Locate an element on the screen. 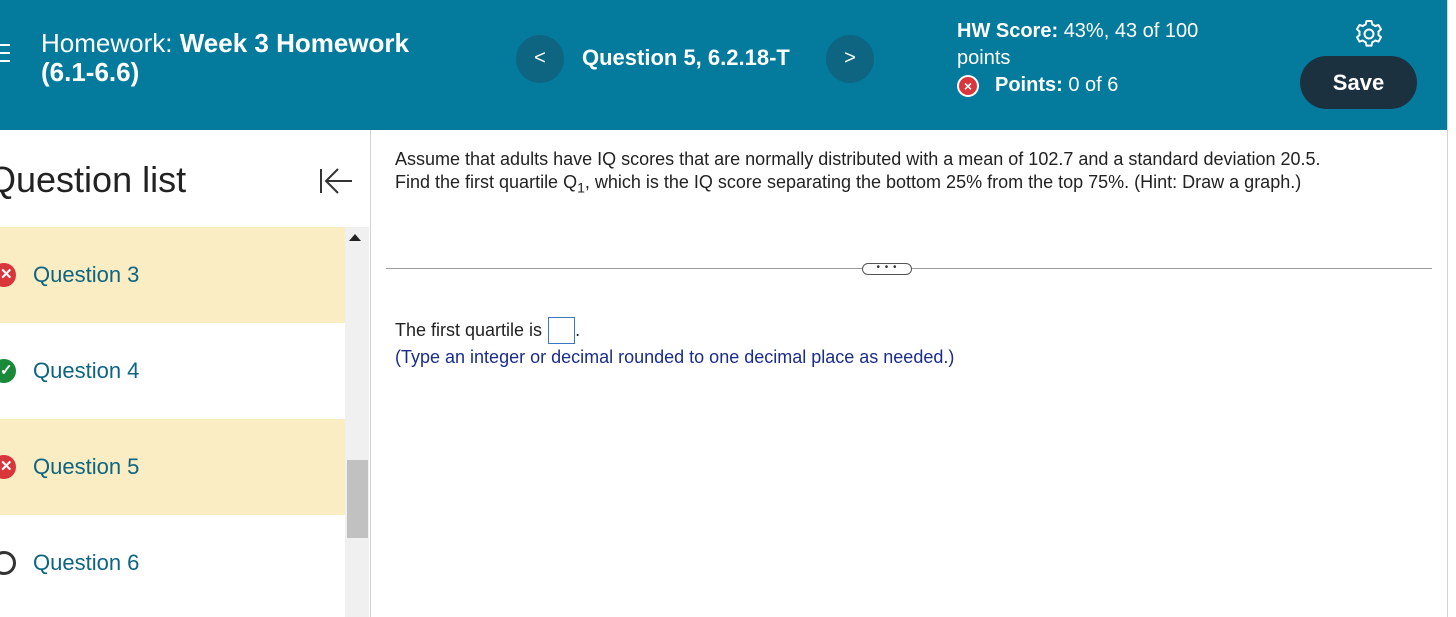 The height and width of the screenshot is (617, 1456). gear-icon is located at coordinates (1369, 34).